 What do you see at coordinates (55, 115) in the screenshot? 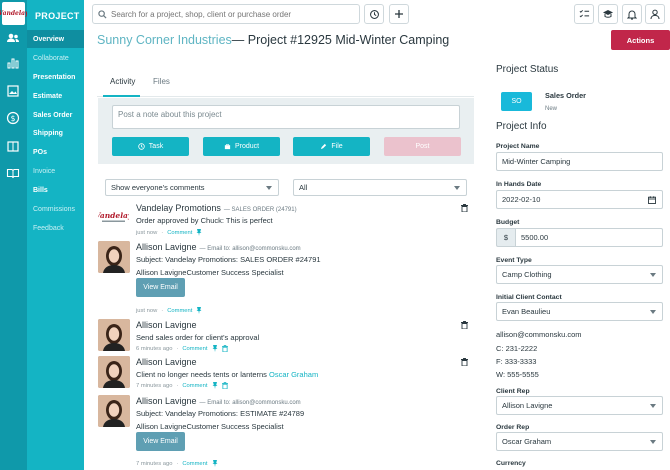
I see `nav-item-sales-order: Sales Order` at bounding box center [55, 115].